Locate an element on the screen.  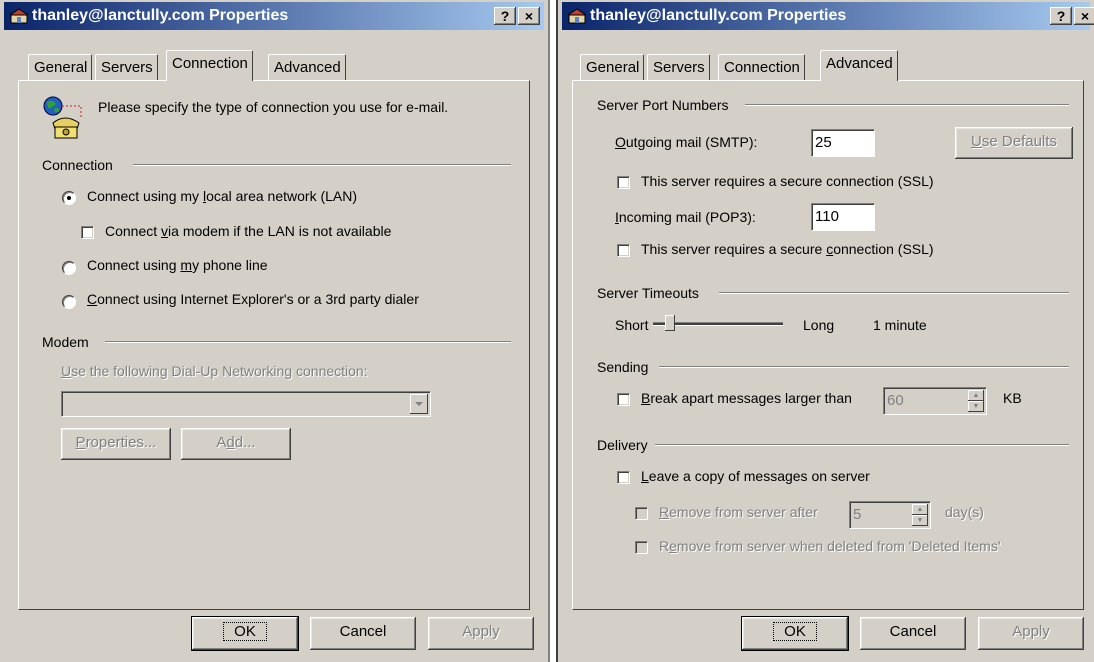
pop3-port-input: 110 is located at coordinates (843, 217).